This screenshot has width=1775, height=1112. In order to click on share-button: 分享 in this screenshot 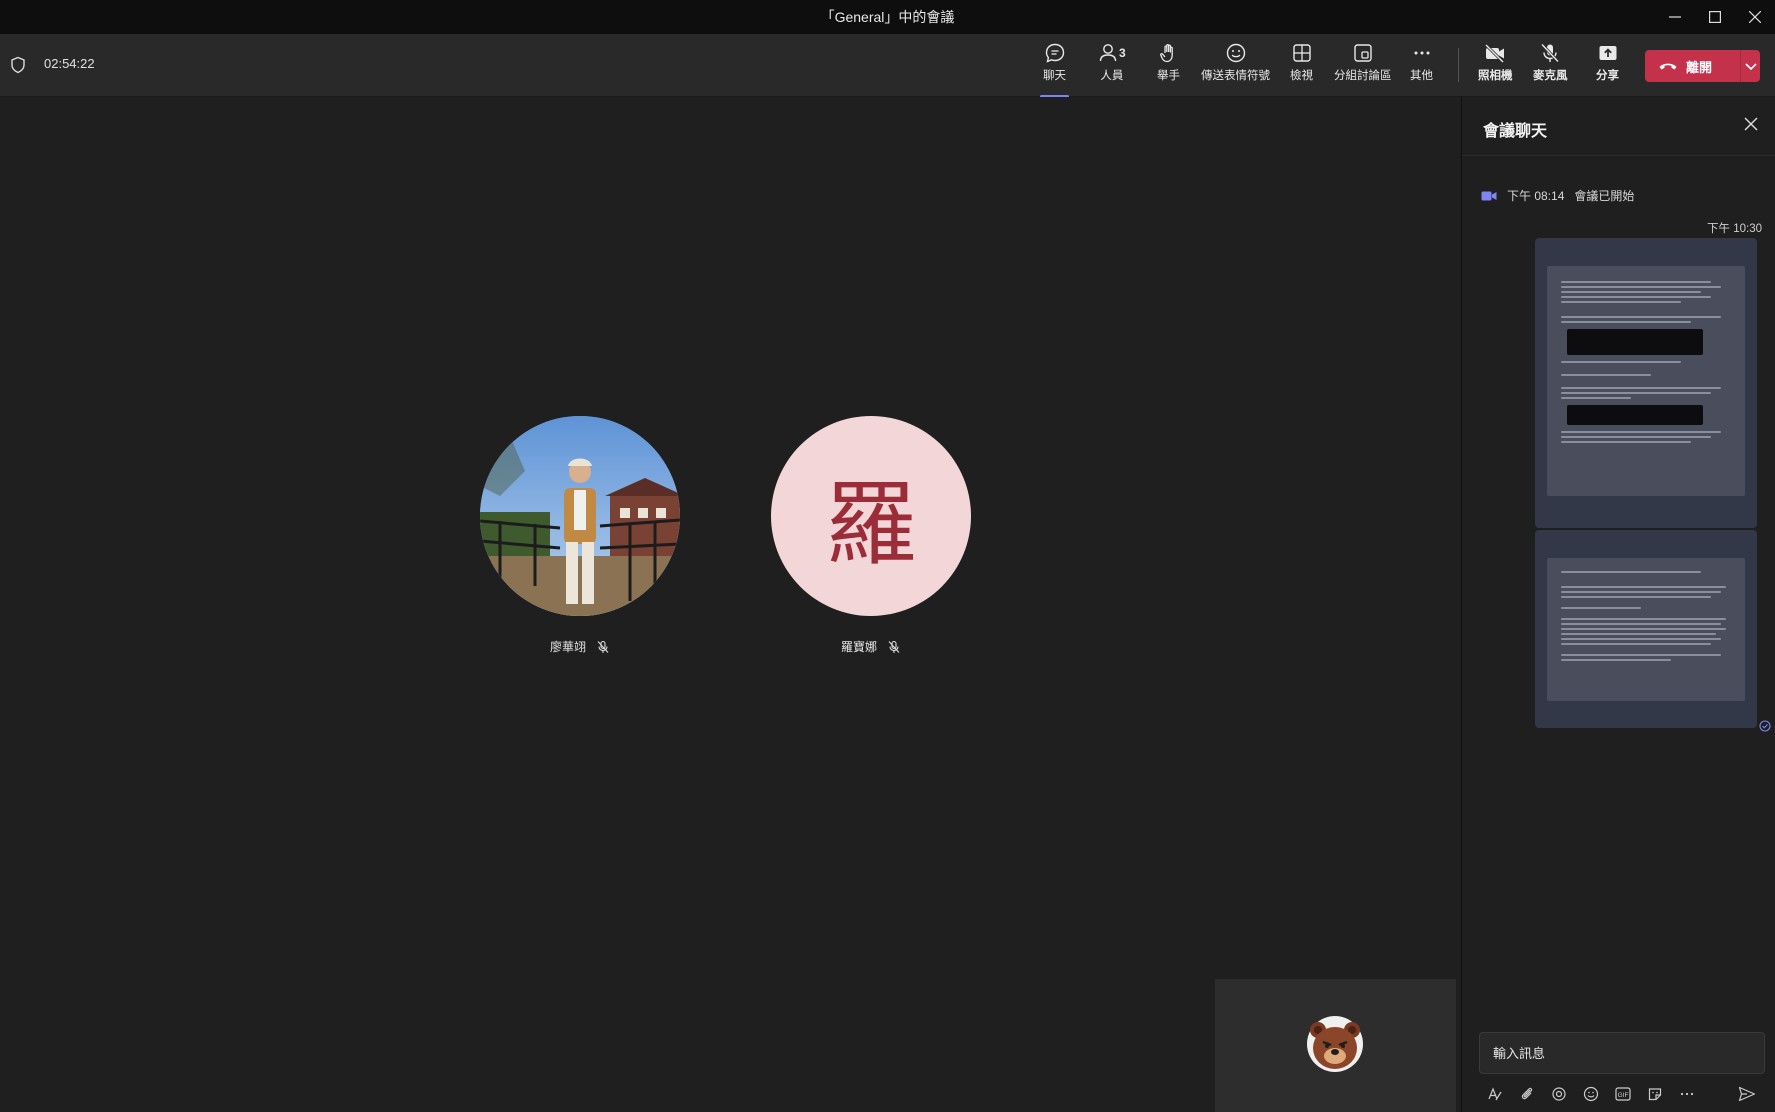, I will do `click(1607, 66)`.